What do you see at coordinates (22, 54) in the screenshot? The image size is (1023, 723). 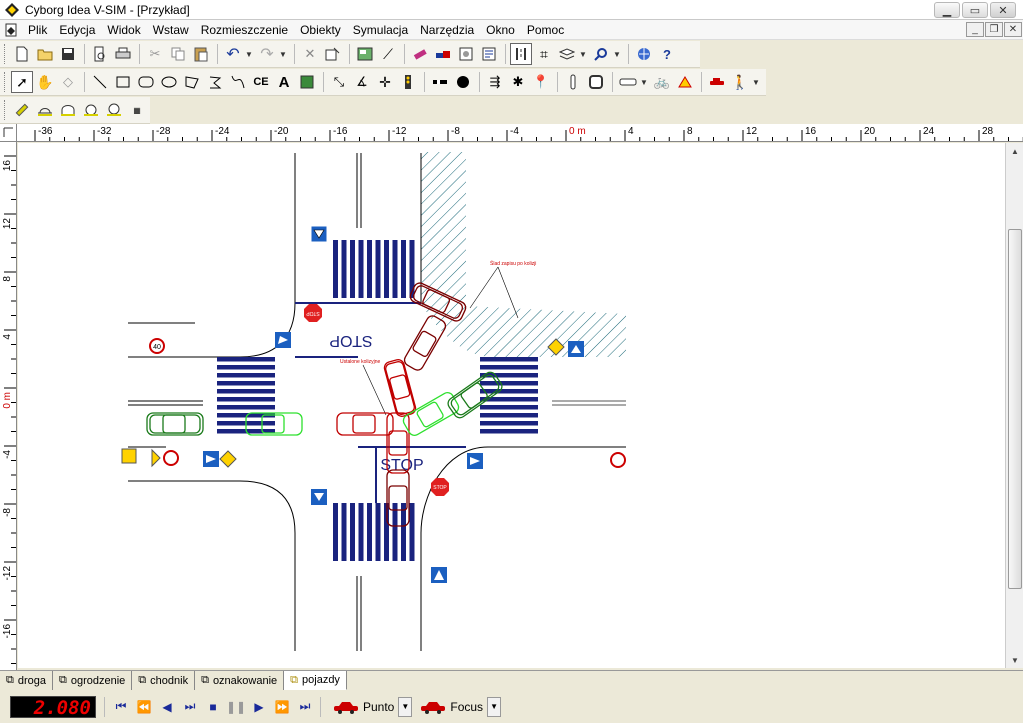 I see `new-file-icon` at bounding box center [22, 54].